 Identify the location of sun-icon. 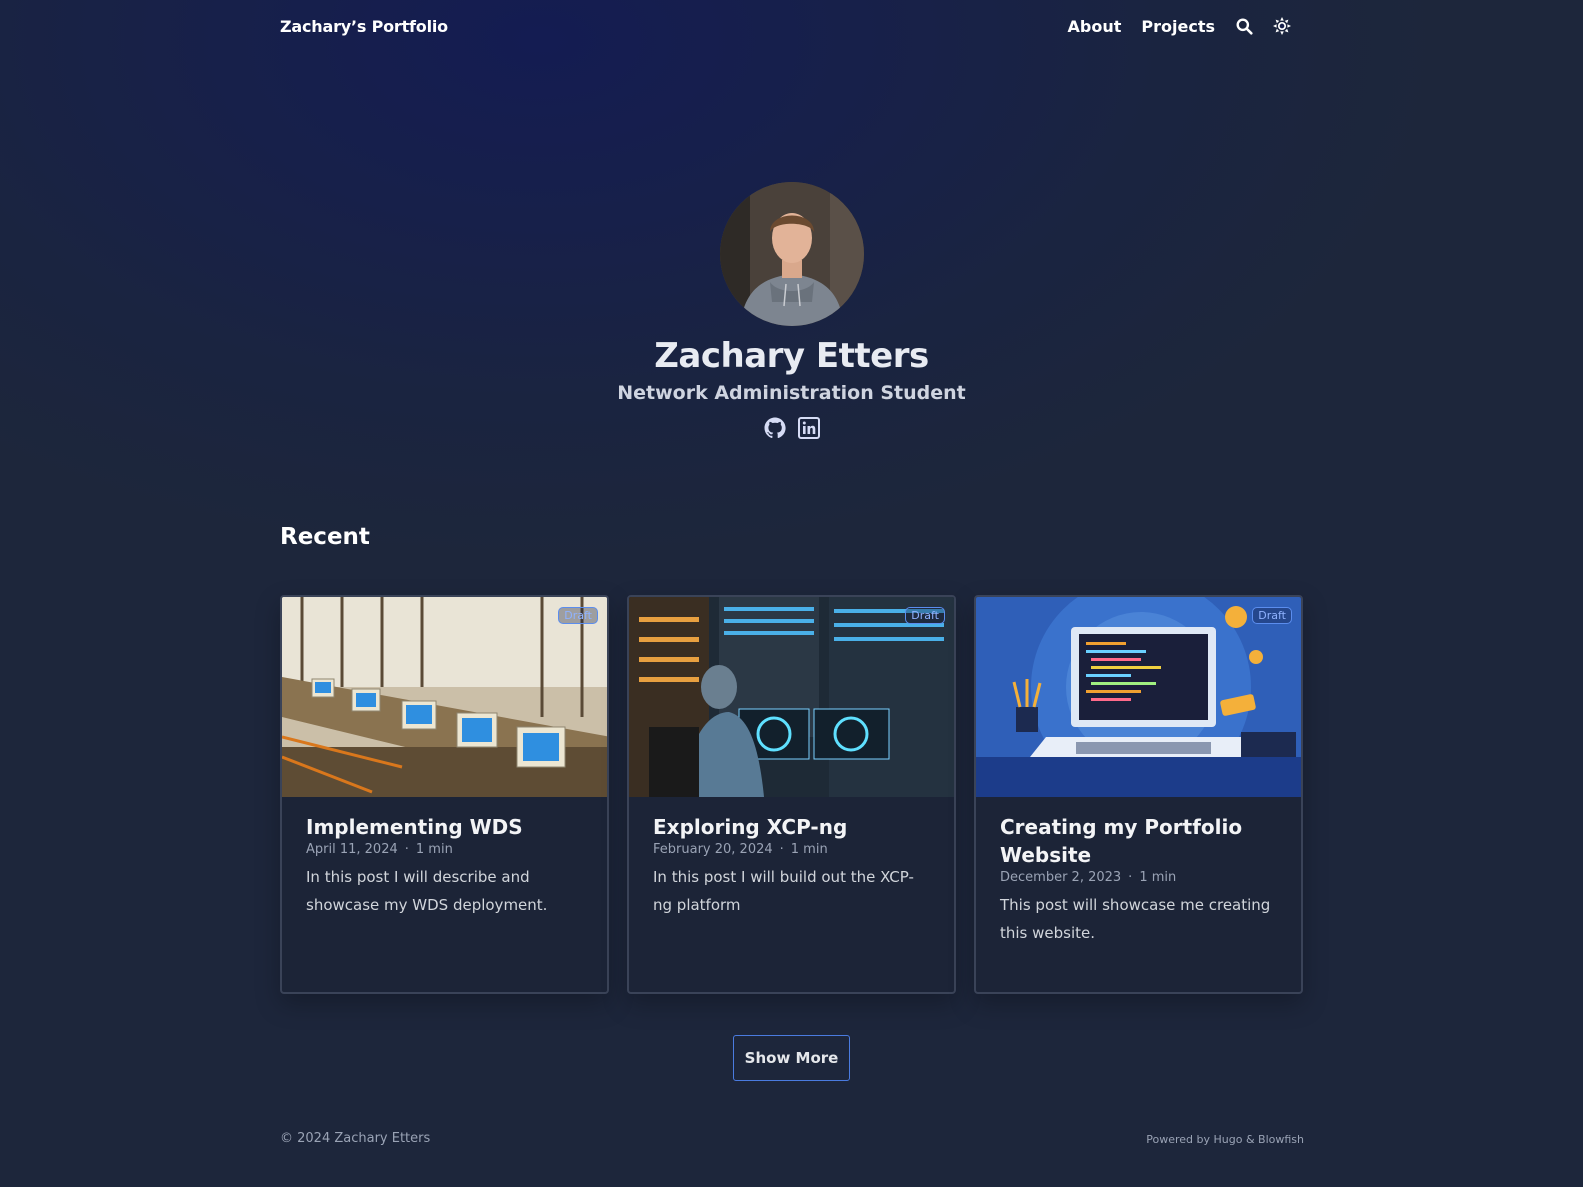
(1282, 26).